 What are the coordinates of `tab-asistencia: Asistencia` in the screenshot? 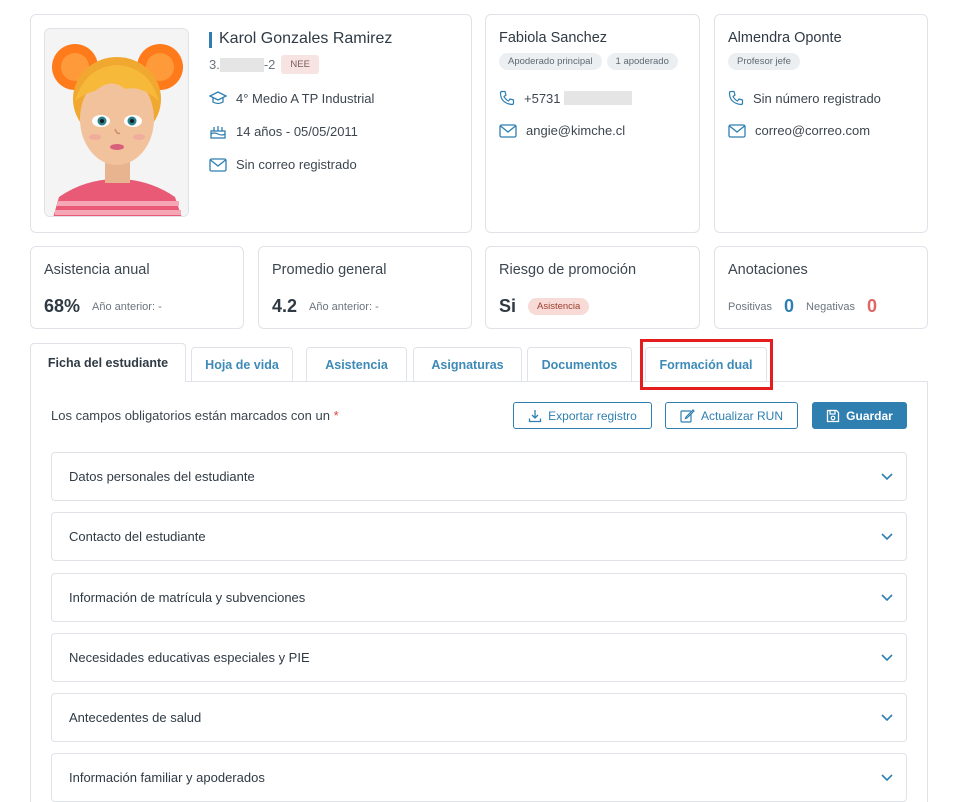 It's located at (356, 364).